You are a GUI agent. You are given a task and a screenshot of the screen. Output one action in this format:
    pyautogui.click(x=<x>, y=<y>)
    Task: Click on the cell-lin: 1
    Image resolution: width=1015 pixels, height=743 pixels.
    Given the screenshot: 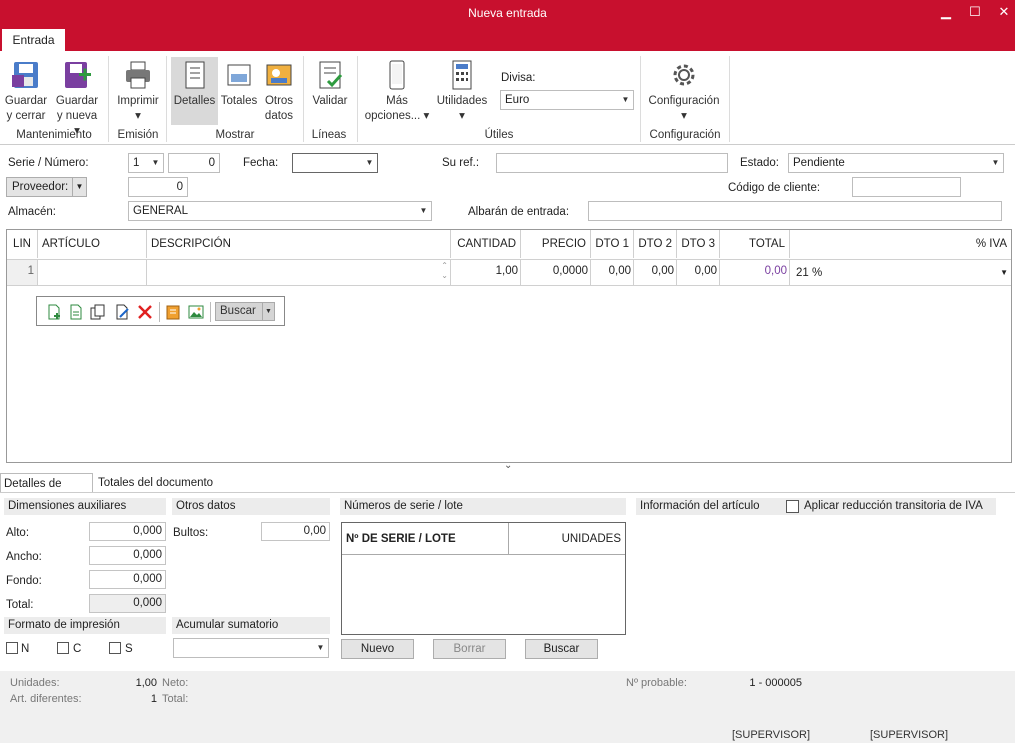 What is the action you would take?
    pyautogui.click(x=22, y=272)
    